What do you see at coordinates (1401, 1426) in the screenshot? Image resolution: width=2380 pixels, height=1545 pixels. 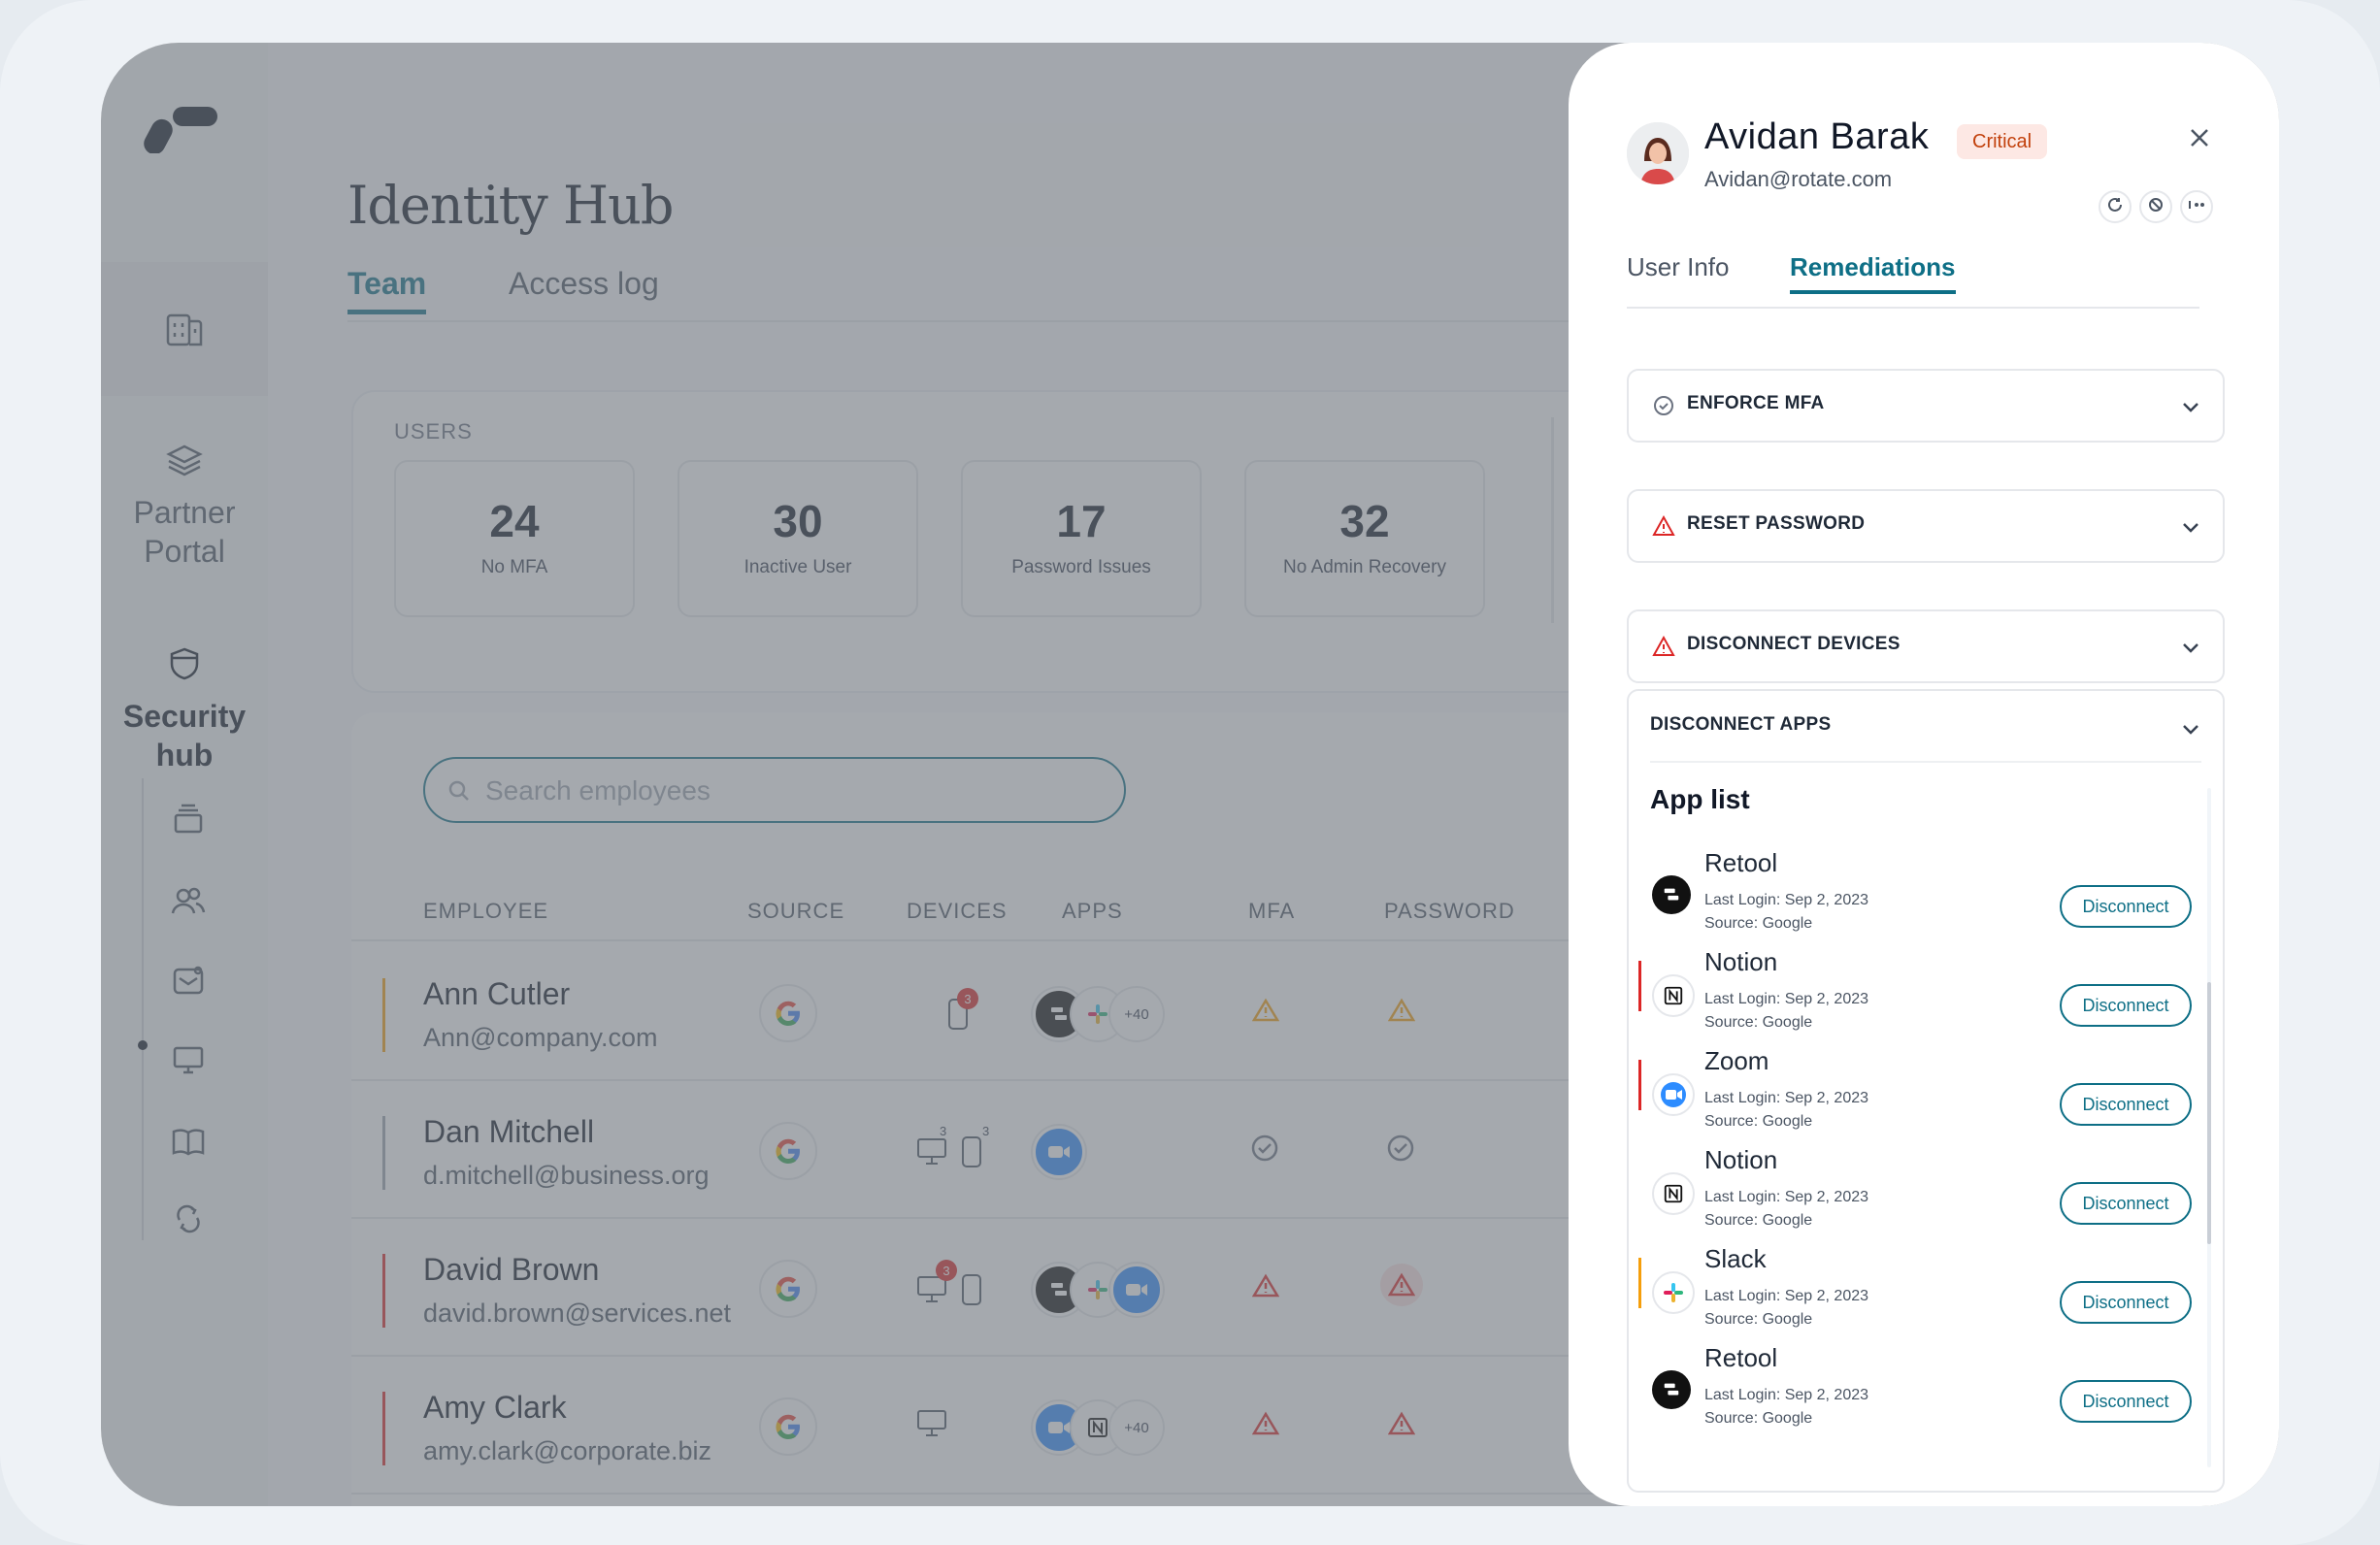 I see `password-danger-icon` at bounding box center [1401, 1426].